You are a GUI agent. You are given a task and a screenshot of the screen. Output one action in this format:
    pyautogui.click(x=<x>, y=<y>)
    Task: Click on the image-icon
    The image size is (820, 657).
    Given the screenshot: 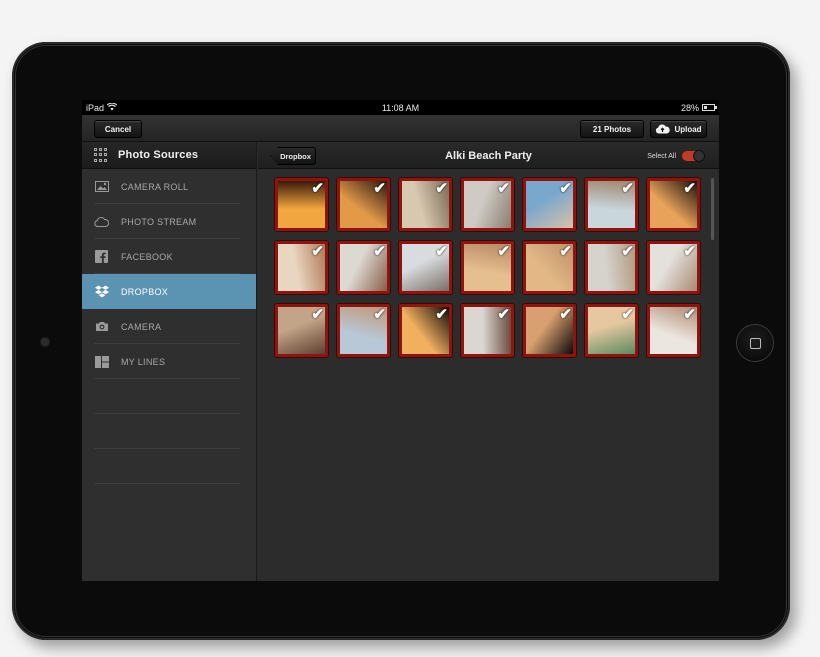 What is the action you would take?
    pyautogui.click(x=101, y=186)
    